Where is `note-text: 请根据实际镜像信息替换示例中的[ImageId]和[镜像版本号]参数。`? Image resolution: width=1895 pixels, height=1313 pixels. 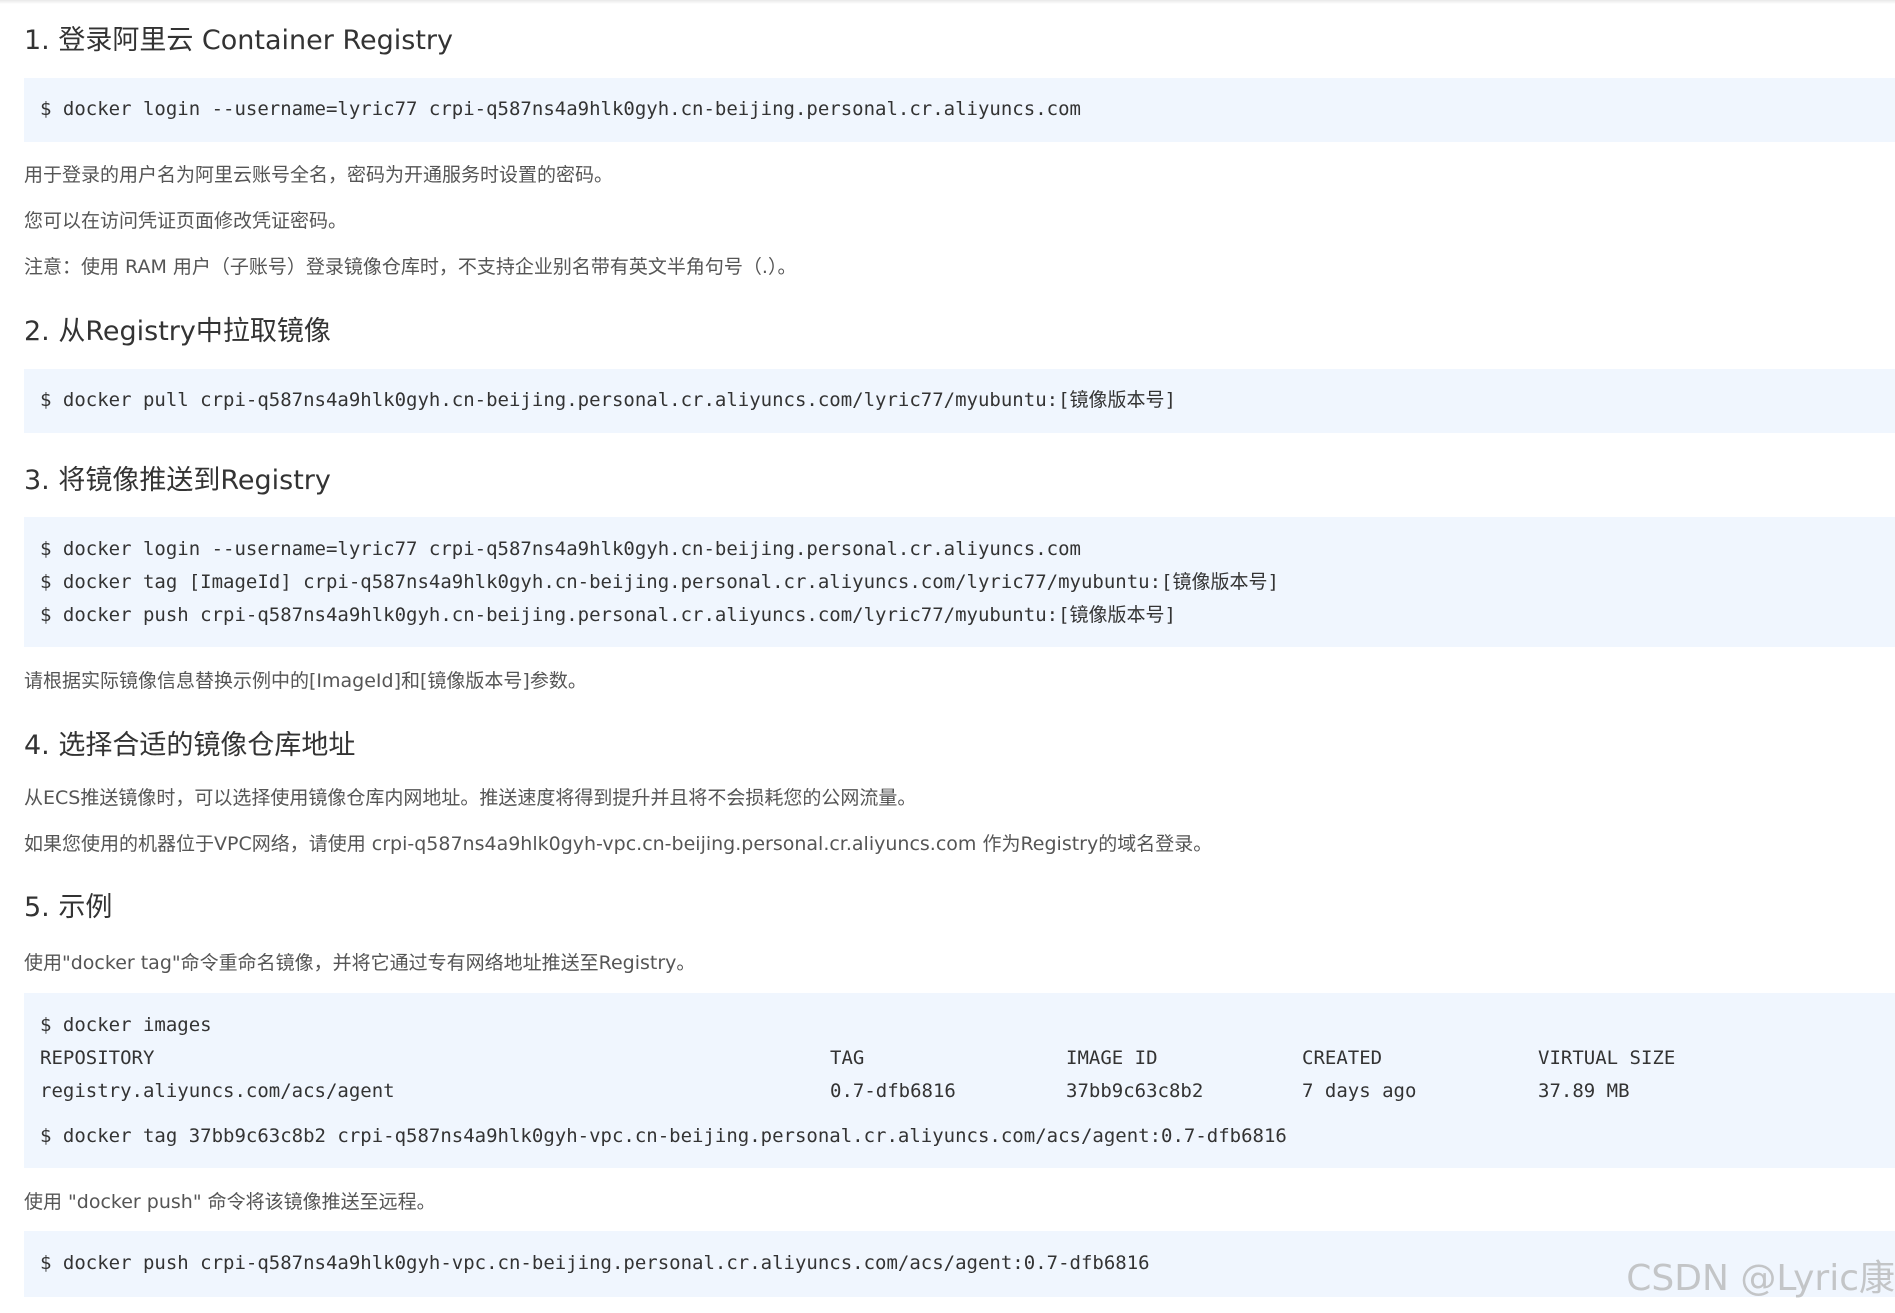
note-text: 请根据实际镜像信息替换示例中的[ImageId]和[镜像版本号]参数。 is located at coordinates (305, 681).